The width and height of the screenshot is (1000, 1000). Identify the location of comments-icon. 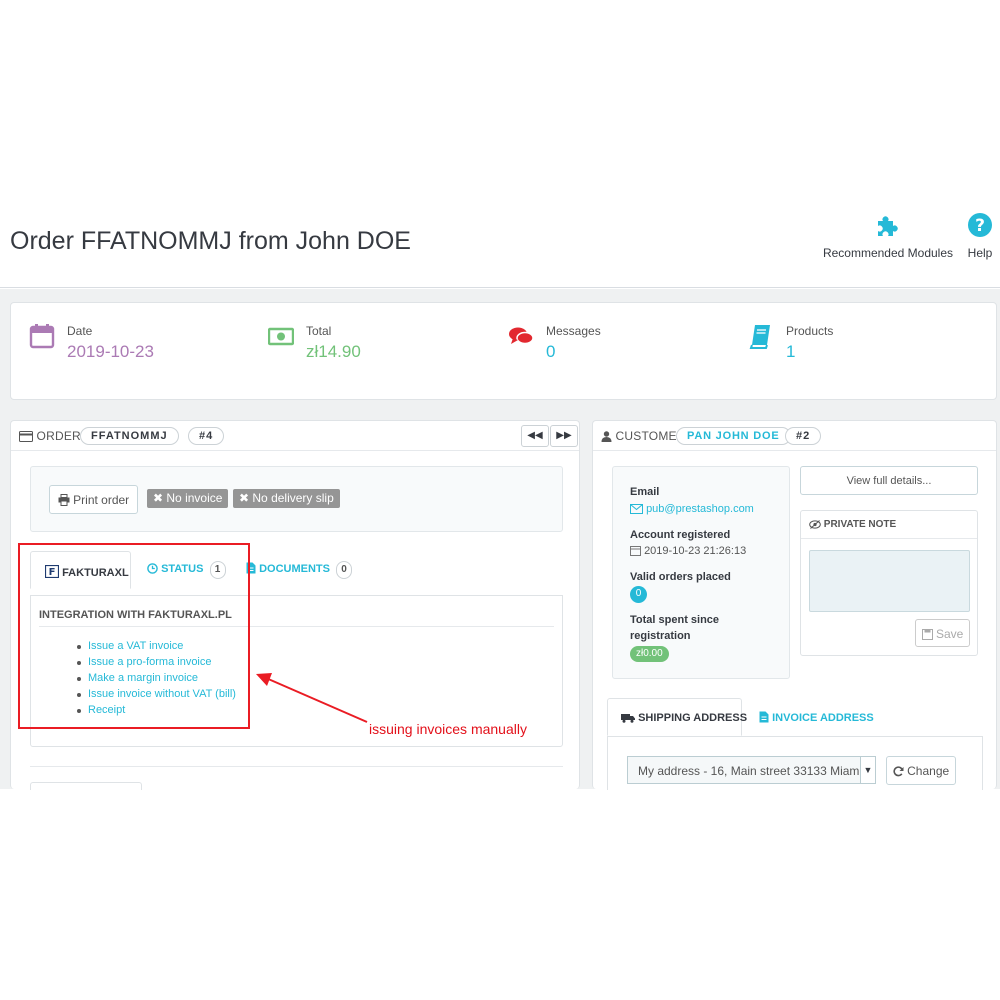
(521, 336).